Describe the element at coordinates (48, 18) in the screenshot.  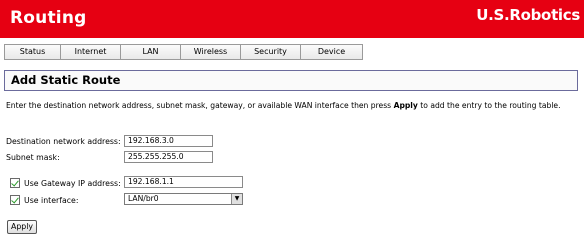
I see `page-title: Routing` at that location.